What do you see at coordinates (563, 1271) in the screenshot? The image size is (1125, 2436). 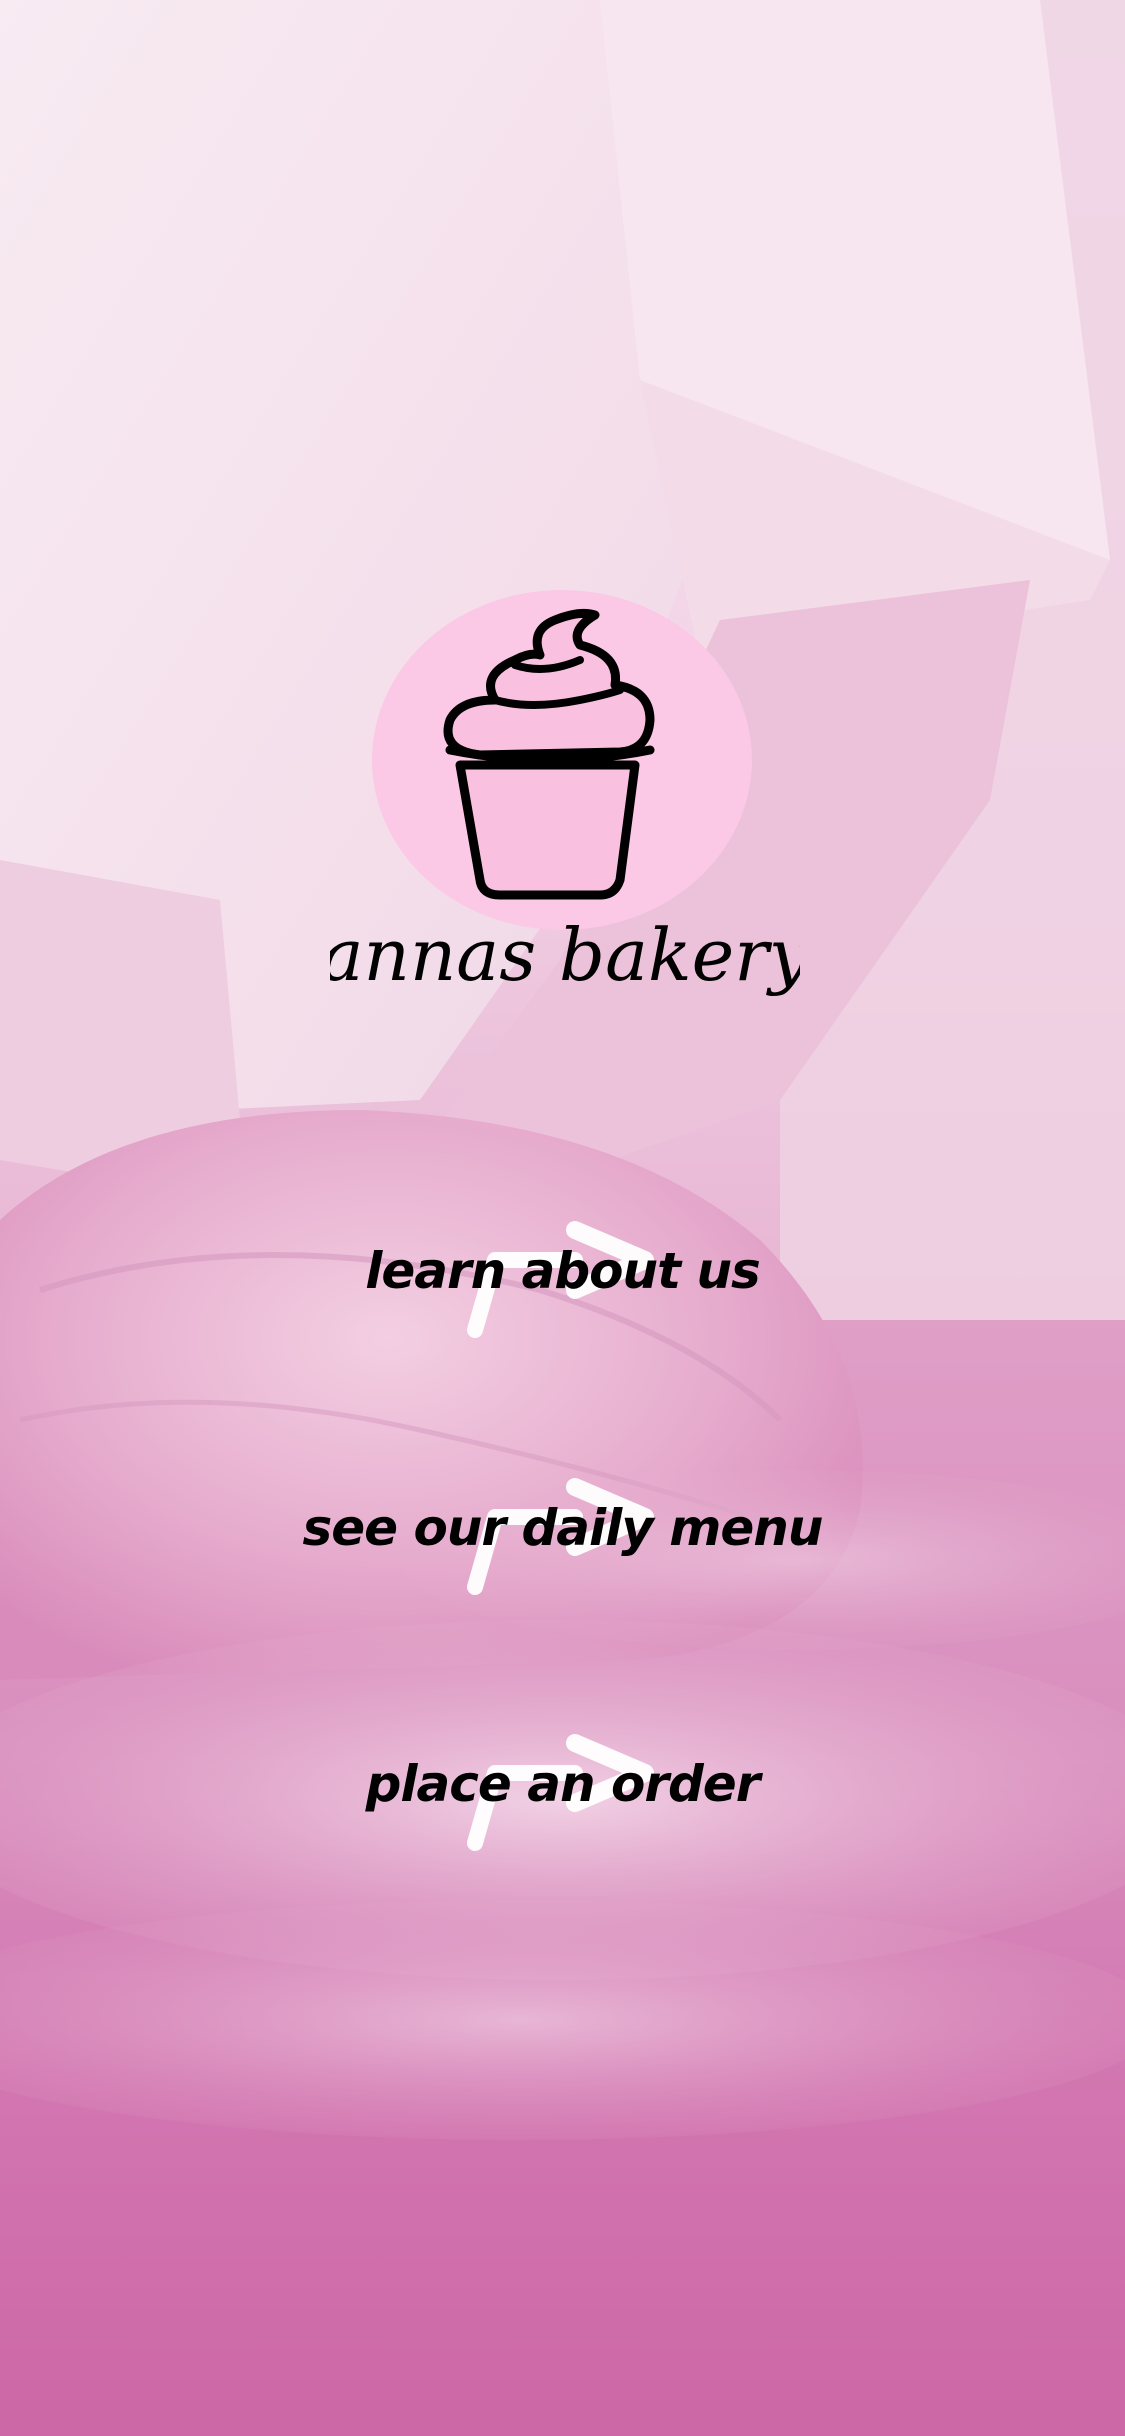 I see `menu-item-label: learn about us` at bounding box center [563, 1271].